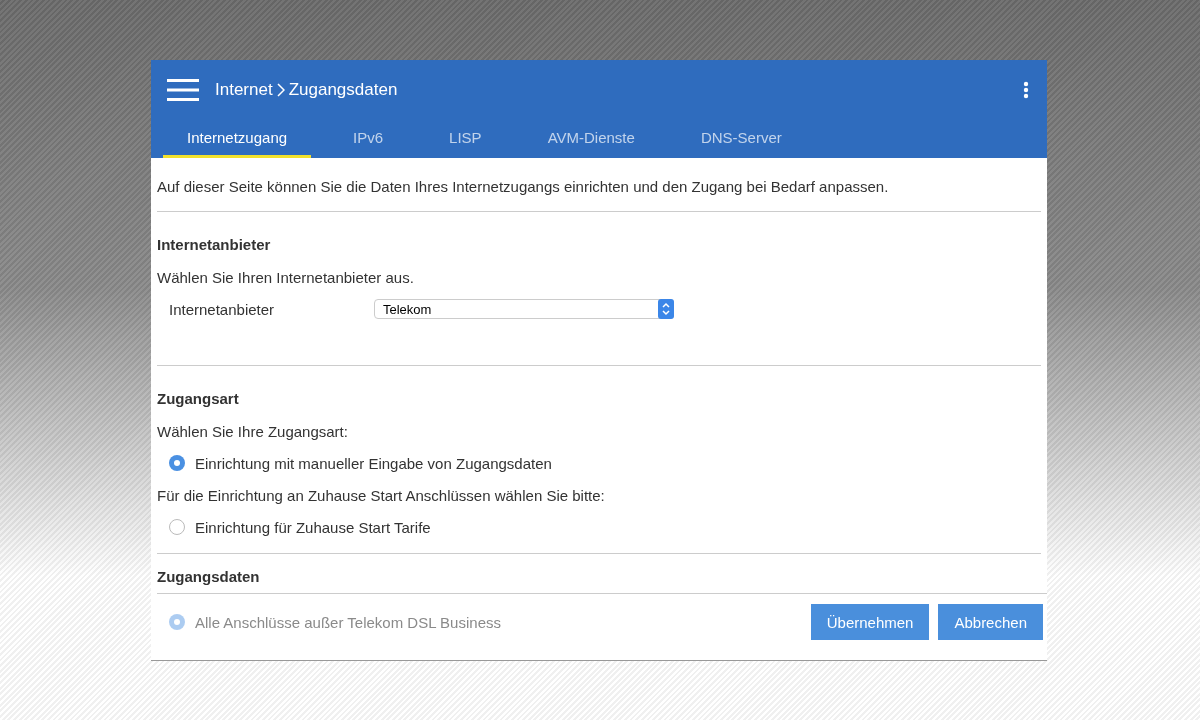 The width and height of the screenshot is (1200, 720). Describe the element at coordinates (198, 398) in the screenshot. I see `section-title: Zugangsart` at that location.